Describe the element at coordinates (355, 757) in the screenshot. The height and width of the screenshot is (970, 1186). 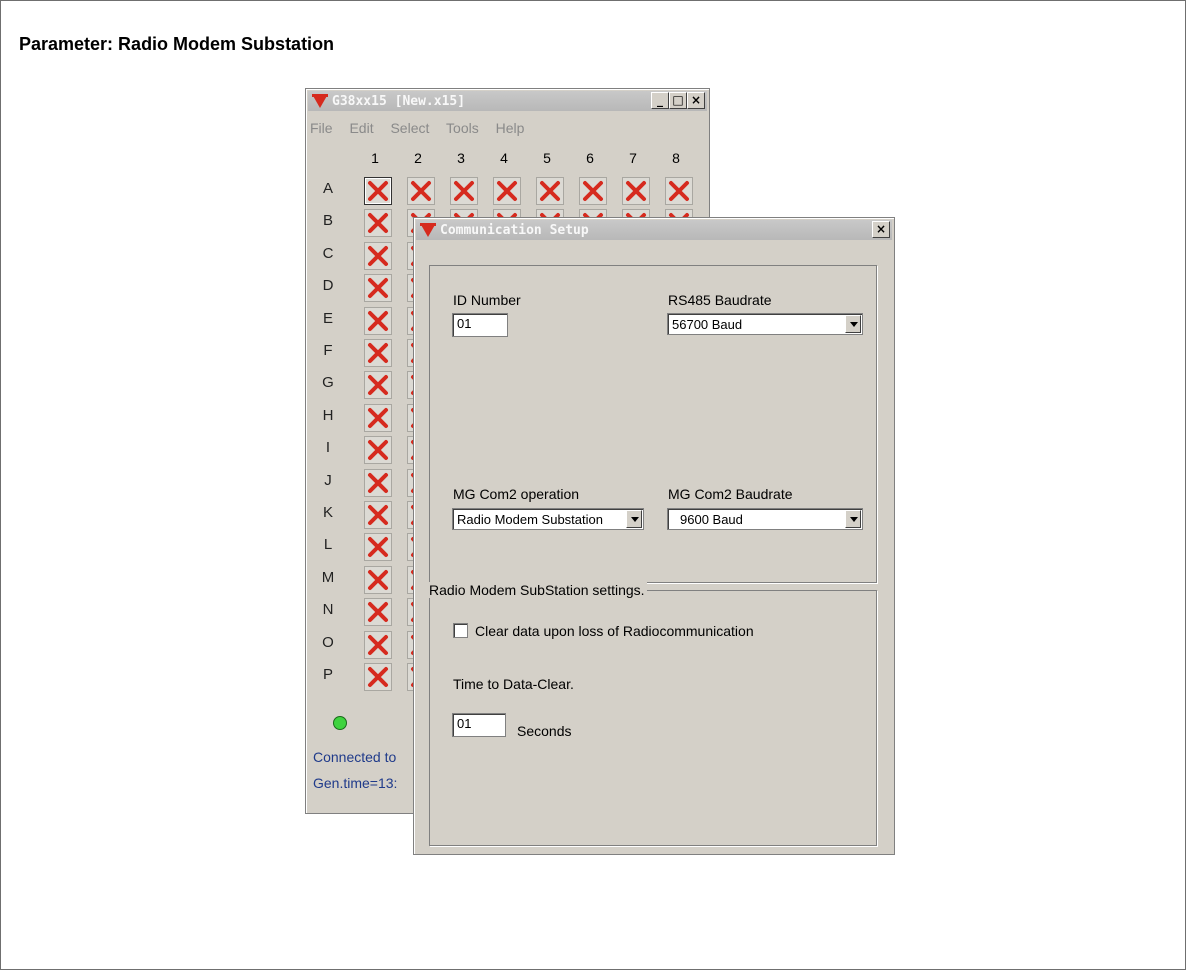
I see `status-connection: Connected to` at that location.